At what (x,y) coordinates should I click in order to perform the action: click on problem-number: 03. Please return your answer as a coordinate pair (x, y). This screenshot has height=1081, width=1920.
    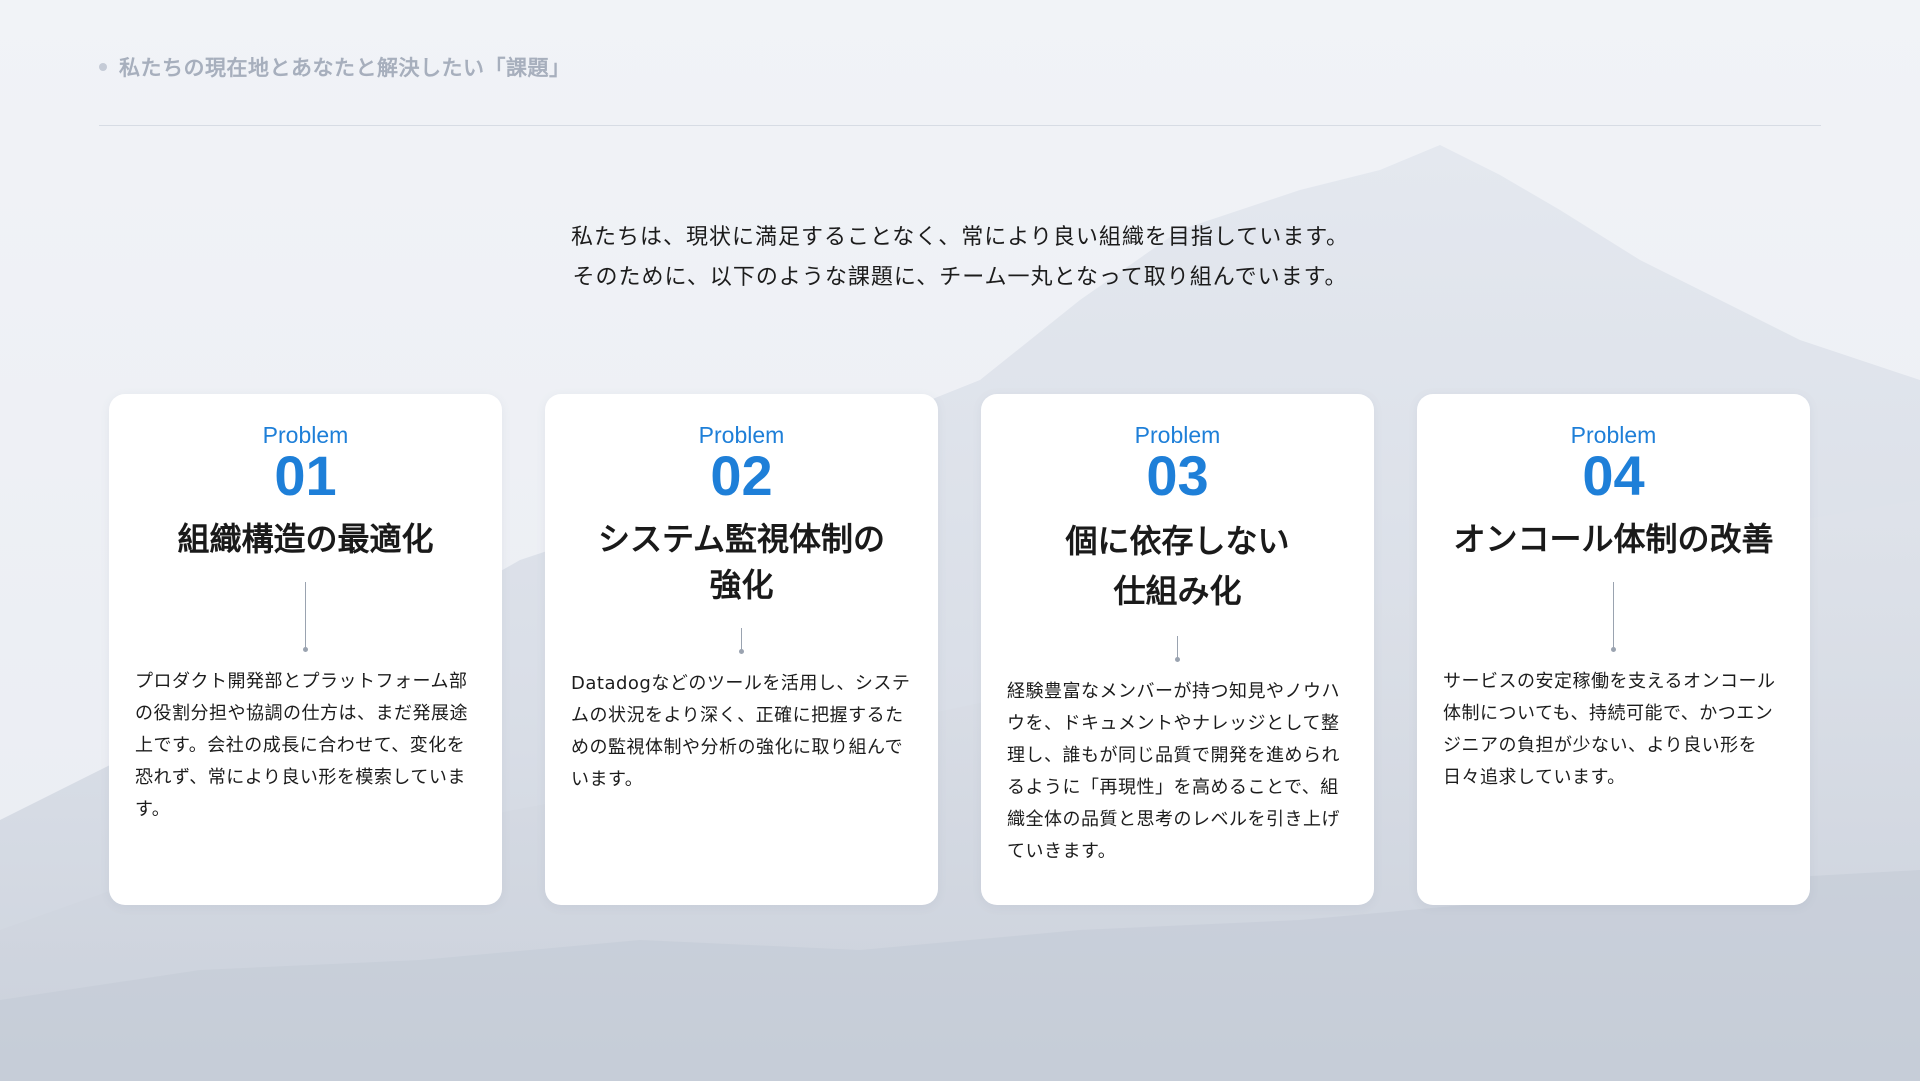
    Looking at the image, I should click on (1177, 475).